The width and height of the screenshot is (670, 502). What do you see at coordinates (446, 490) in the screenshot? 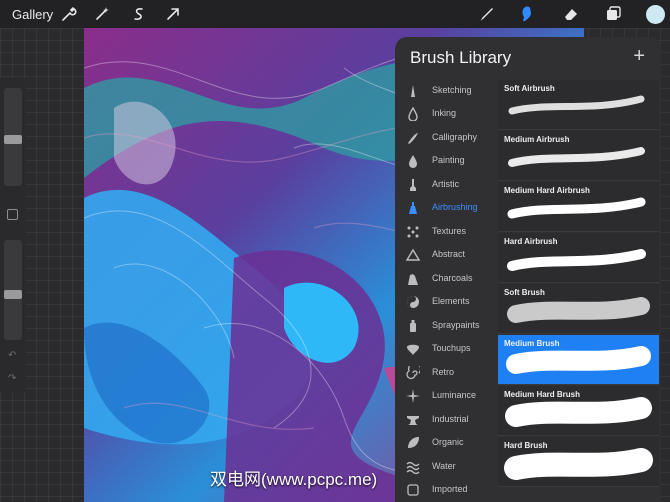
I see `category-imported: Imported` at bounding box center [446, 490].